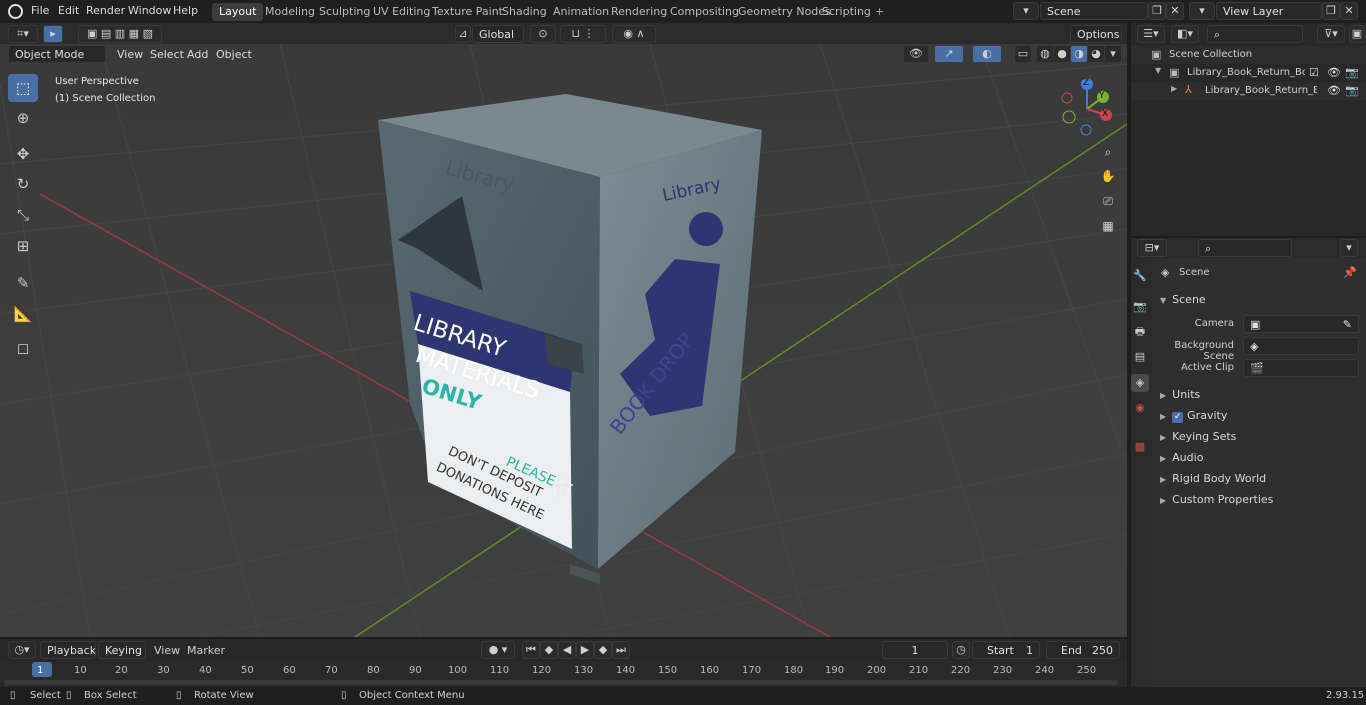 This screenshot has width=1366, height=705. Describe the element at coordinates (1245, 248) in the screenshot. I see `properties-search-input: ⌕` at that location.